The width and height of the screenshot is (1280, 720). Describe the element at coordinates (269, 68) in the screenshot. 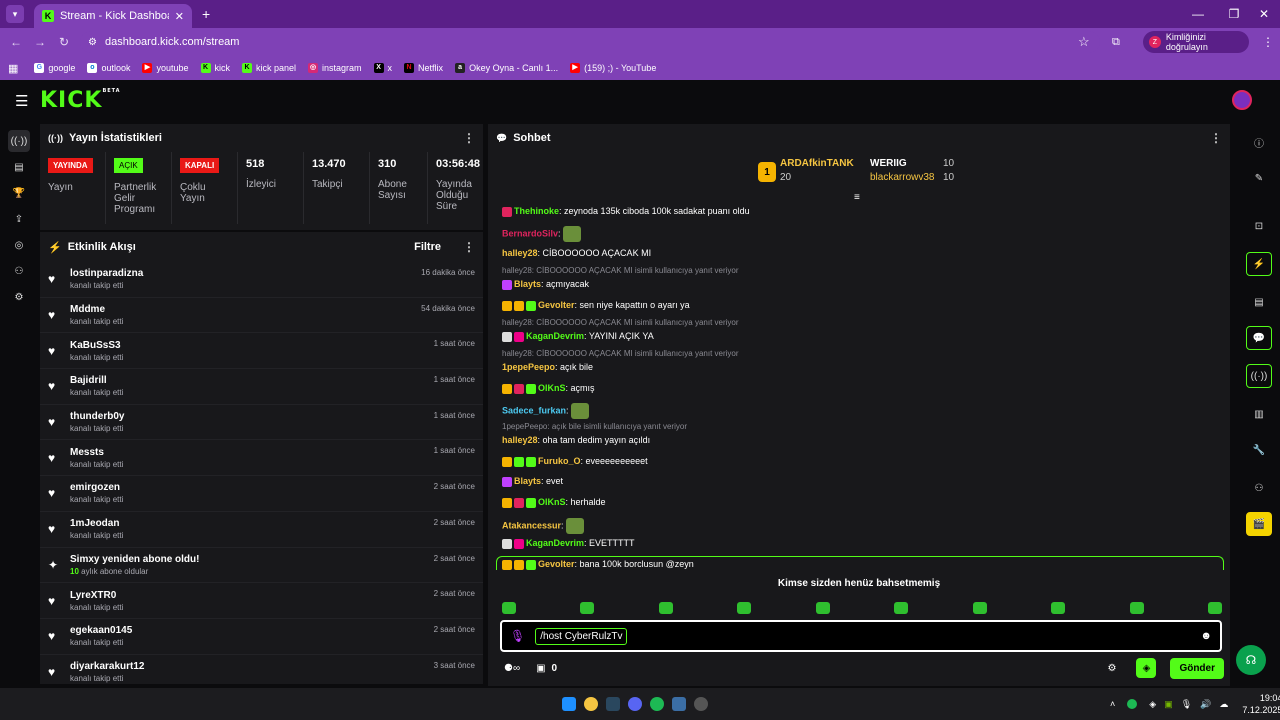

I see `bookmark-kick-panel: Kkick panel` at that location.